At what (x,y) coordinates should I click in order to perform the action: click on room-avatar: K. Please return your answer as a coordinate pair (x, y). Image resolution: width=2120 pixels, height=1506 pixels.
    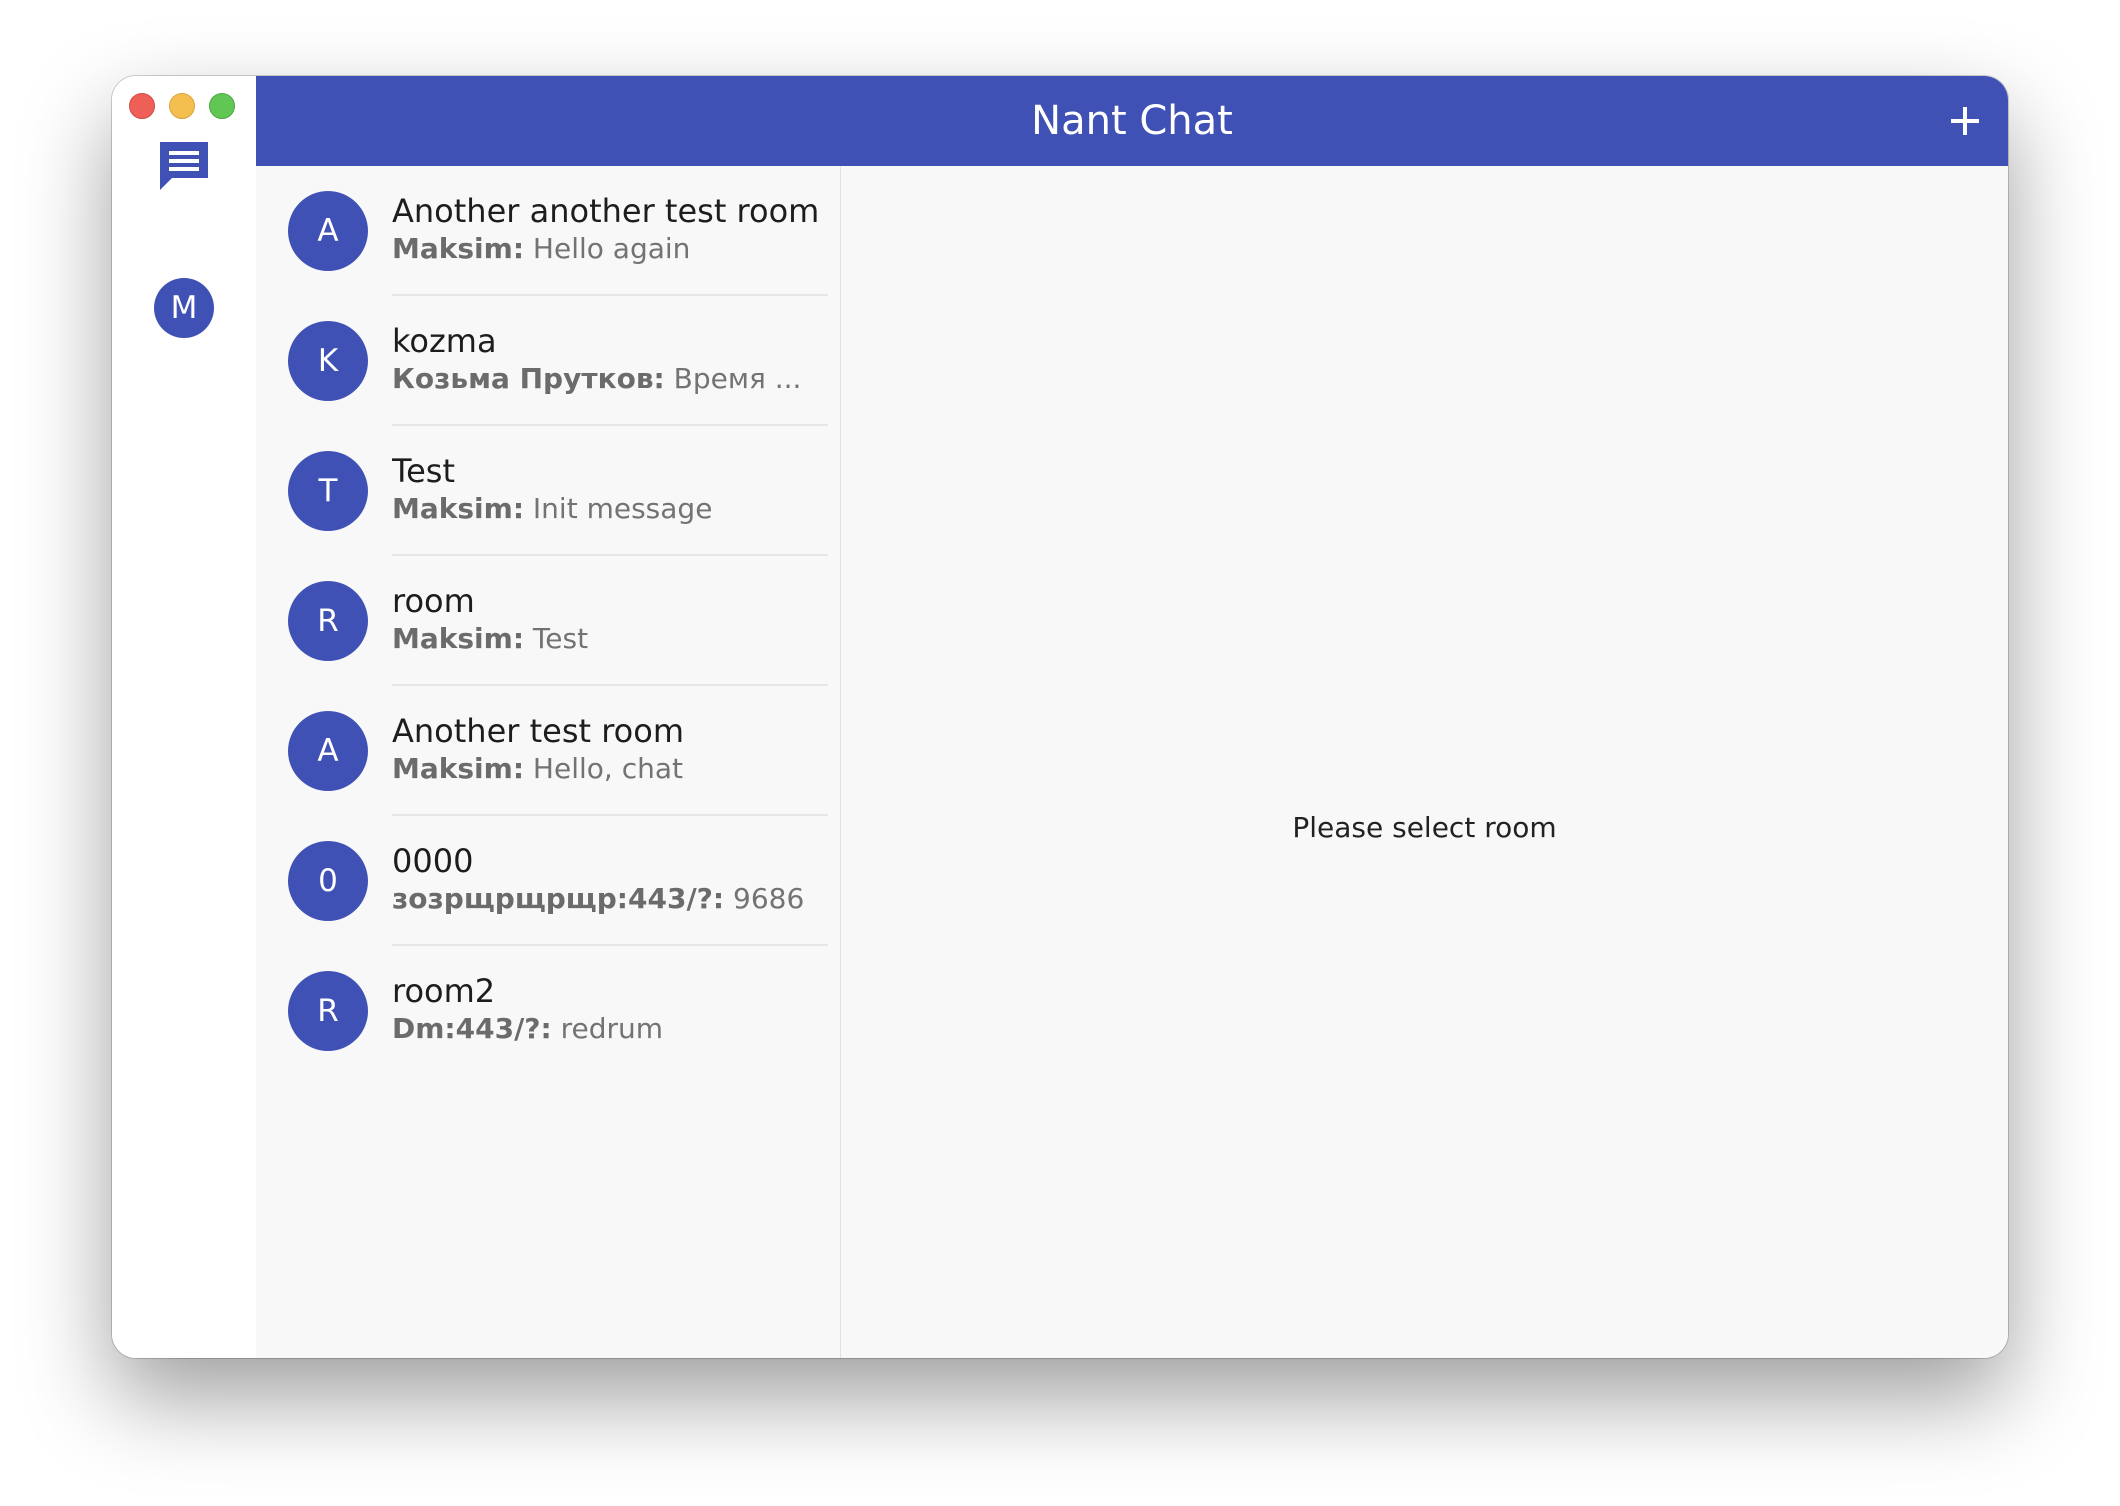
    Looking at the image, I should click on (328, 361).